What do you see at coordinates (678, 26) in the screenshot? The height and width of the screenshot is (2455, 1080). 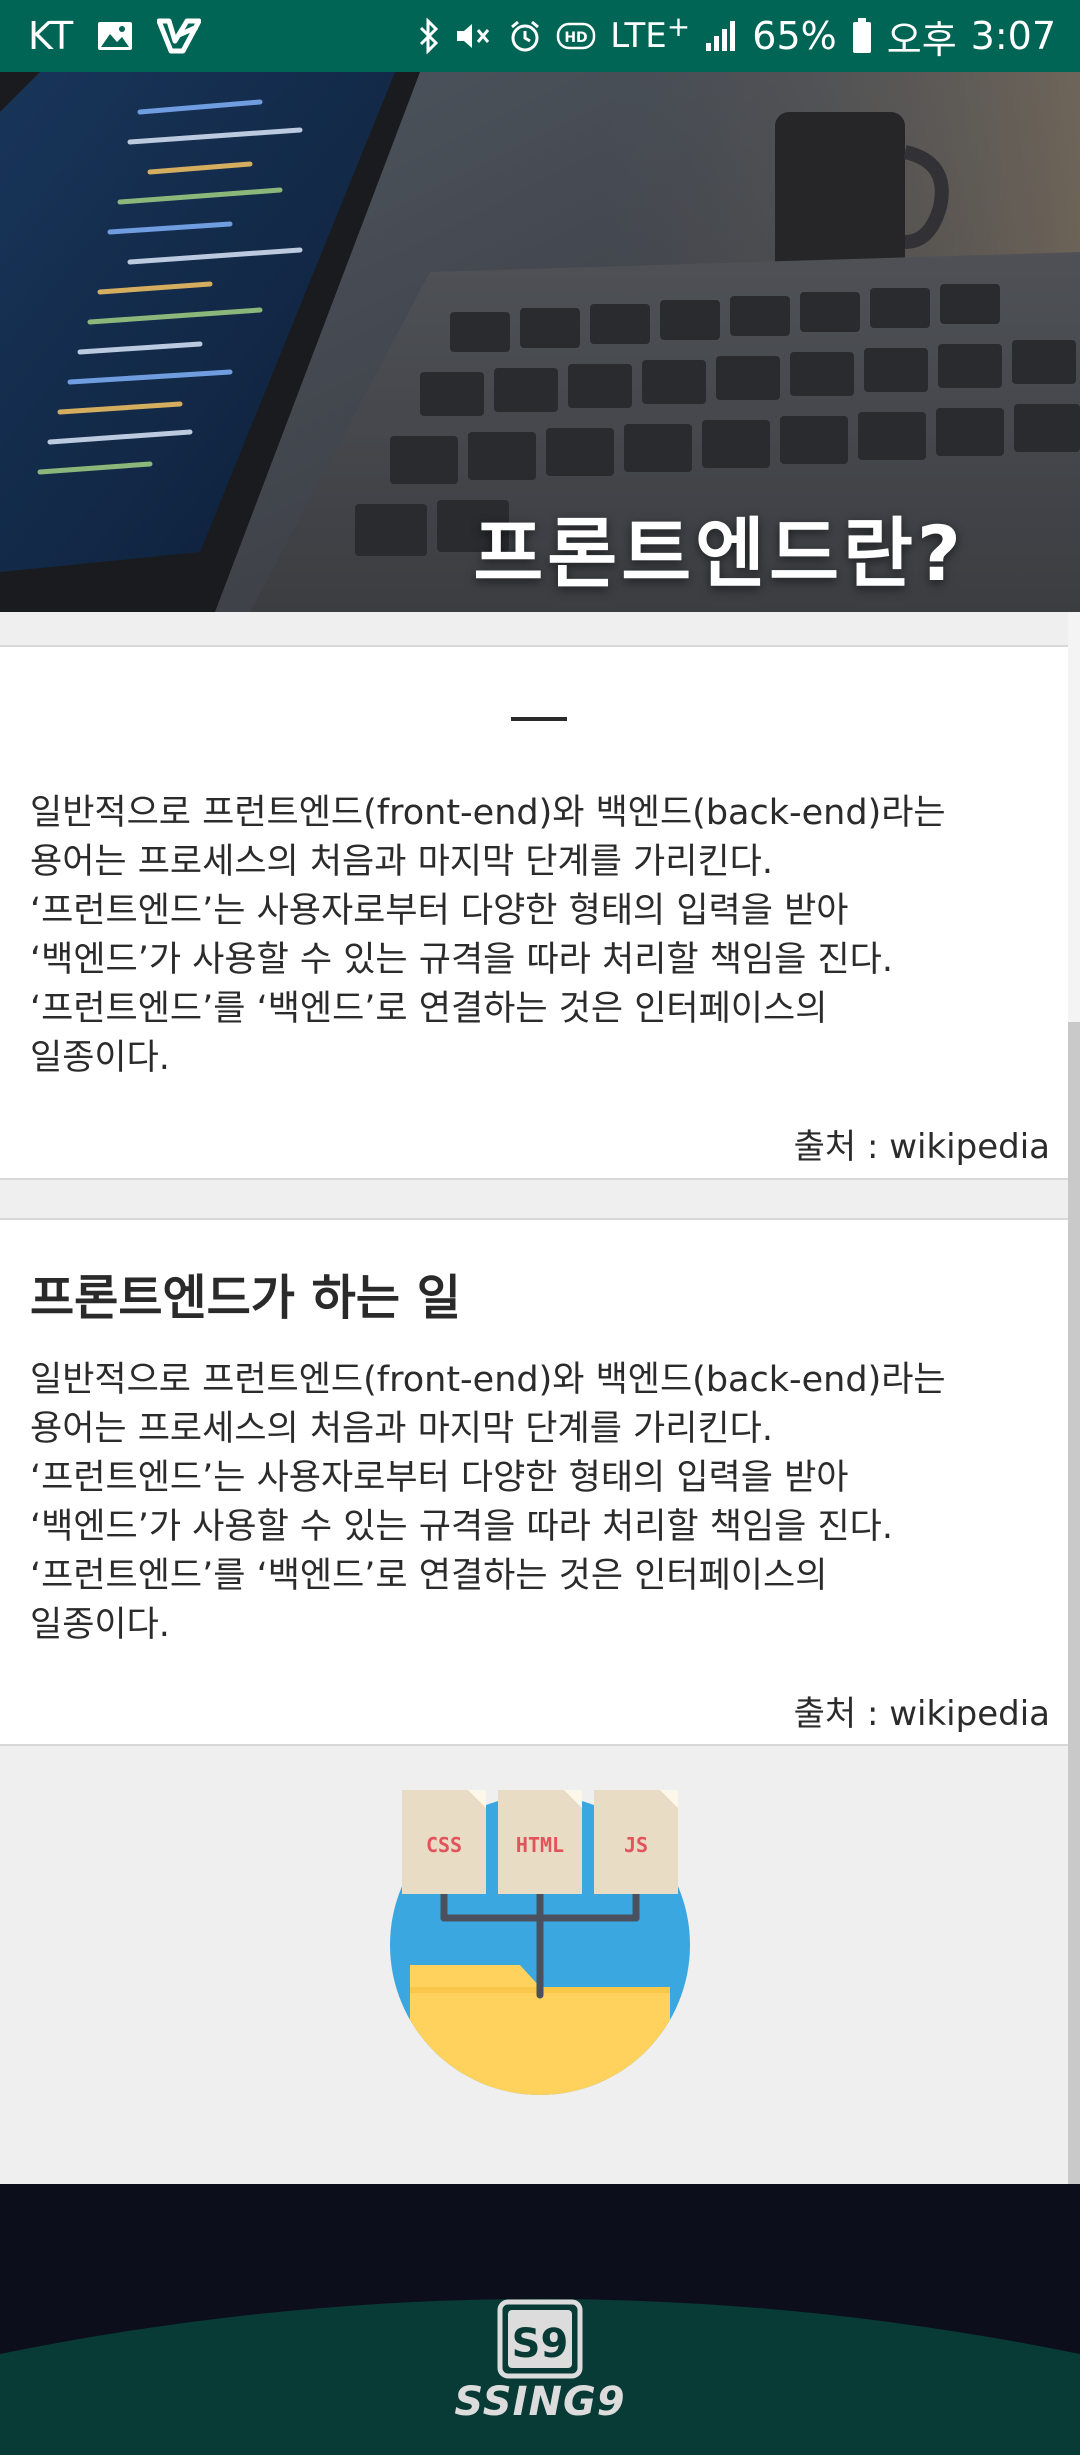 I see `network-sup-label: +` at bounding box center [678, 26].